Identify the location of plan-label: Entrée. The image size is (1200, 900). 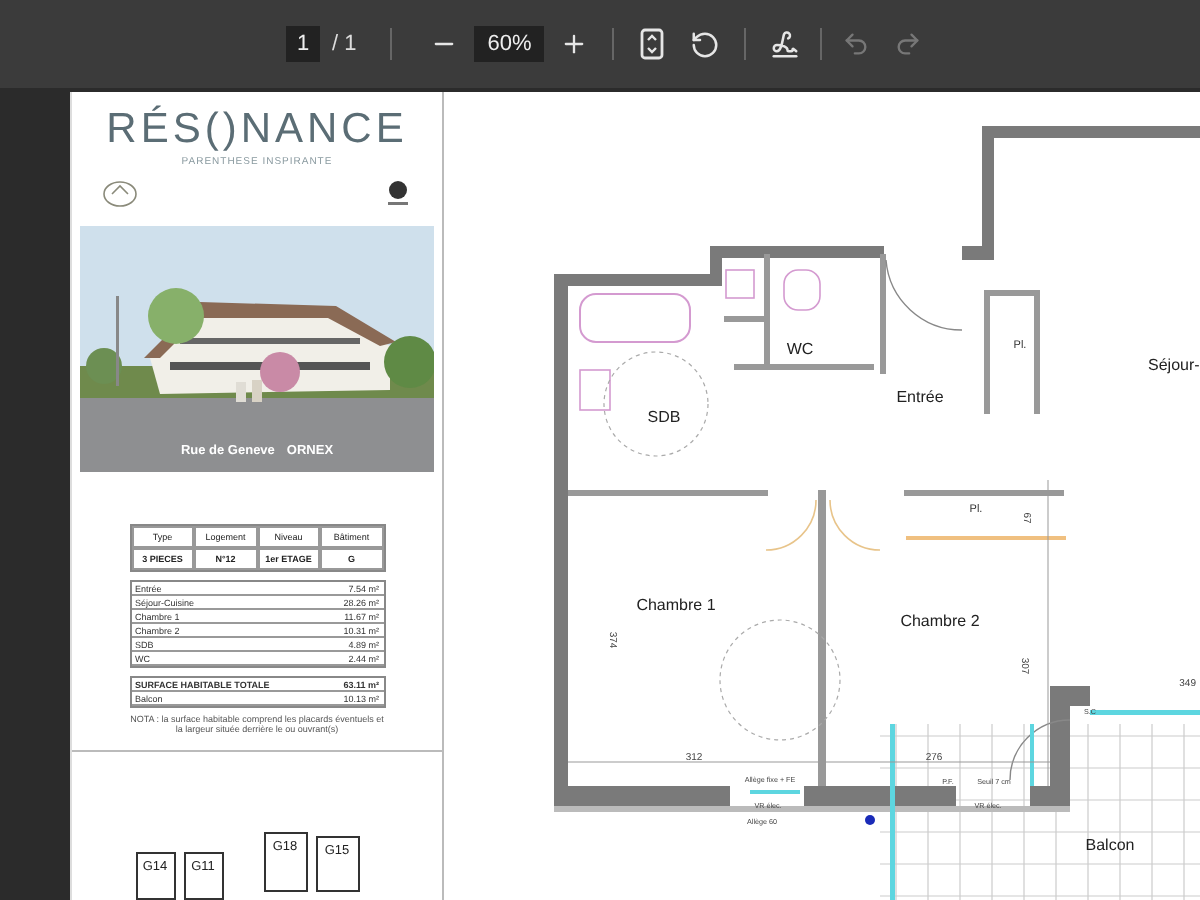
(920, 397).